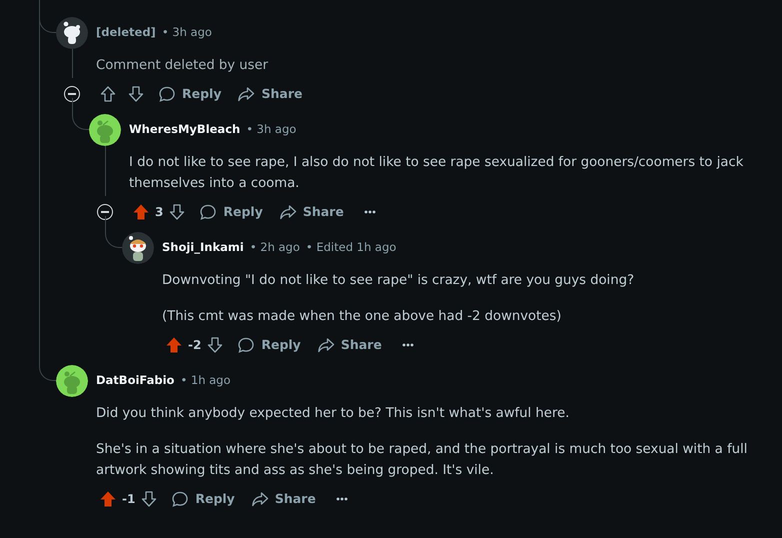  What do you see at coordinates (126, 33) in the screenshot?
I see `author-name: [deleted]` at bounding box center [126, 33].